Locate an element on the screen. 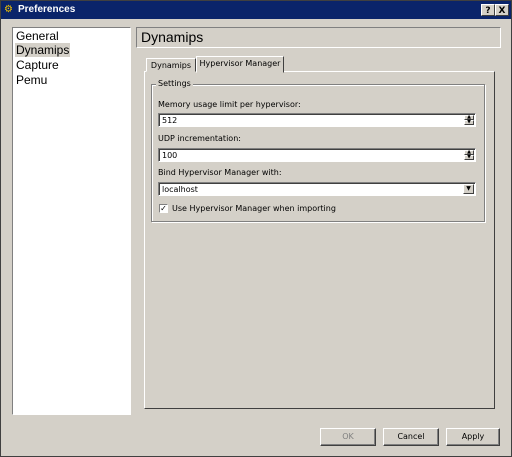 This screenshot has width=512, height=457. bind-hypervisor-combobox: localhost ▼ is located at coordinates (317, 189).